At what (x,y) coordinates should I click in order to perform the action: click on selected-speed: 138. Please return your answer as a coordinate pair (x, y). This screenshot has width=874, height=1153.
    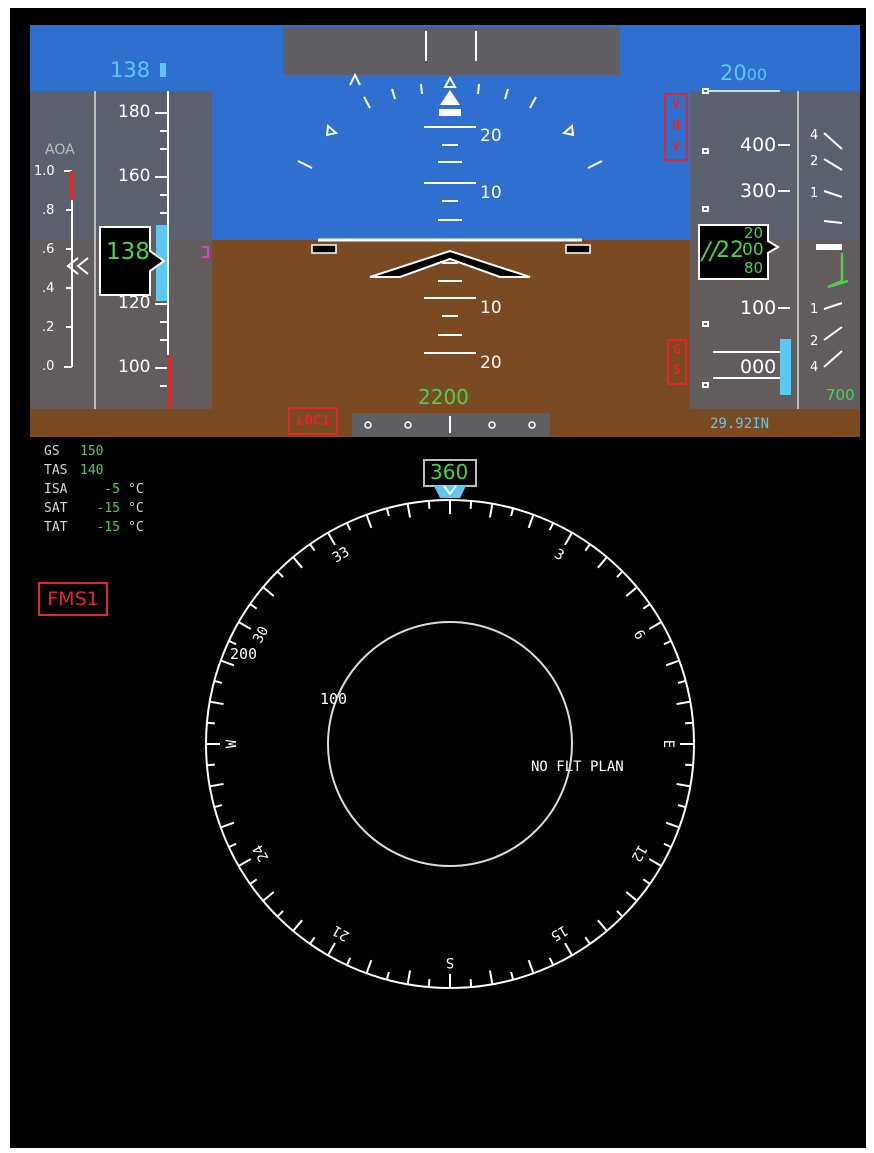
    Looking at the image, I should click on (130, 70).